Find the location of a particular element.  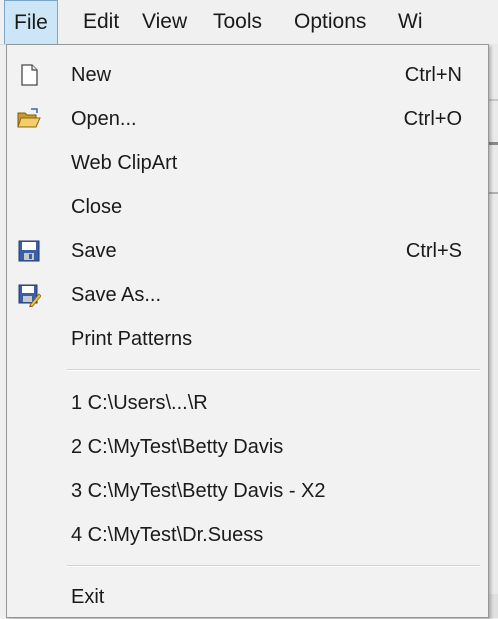

menu-item-label: 1 C:\Users\...\R is located at coordinates (139, 403).